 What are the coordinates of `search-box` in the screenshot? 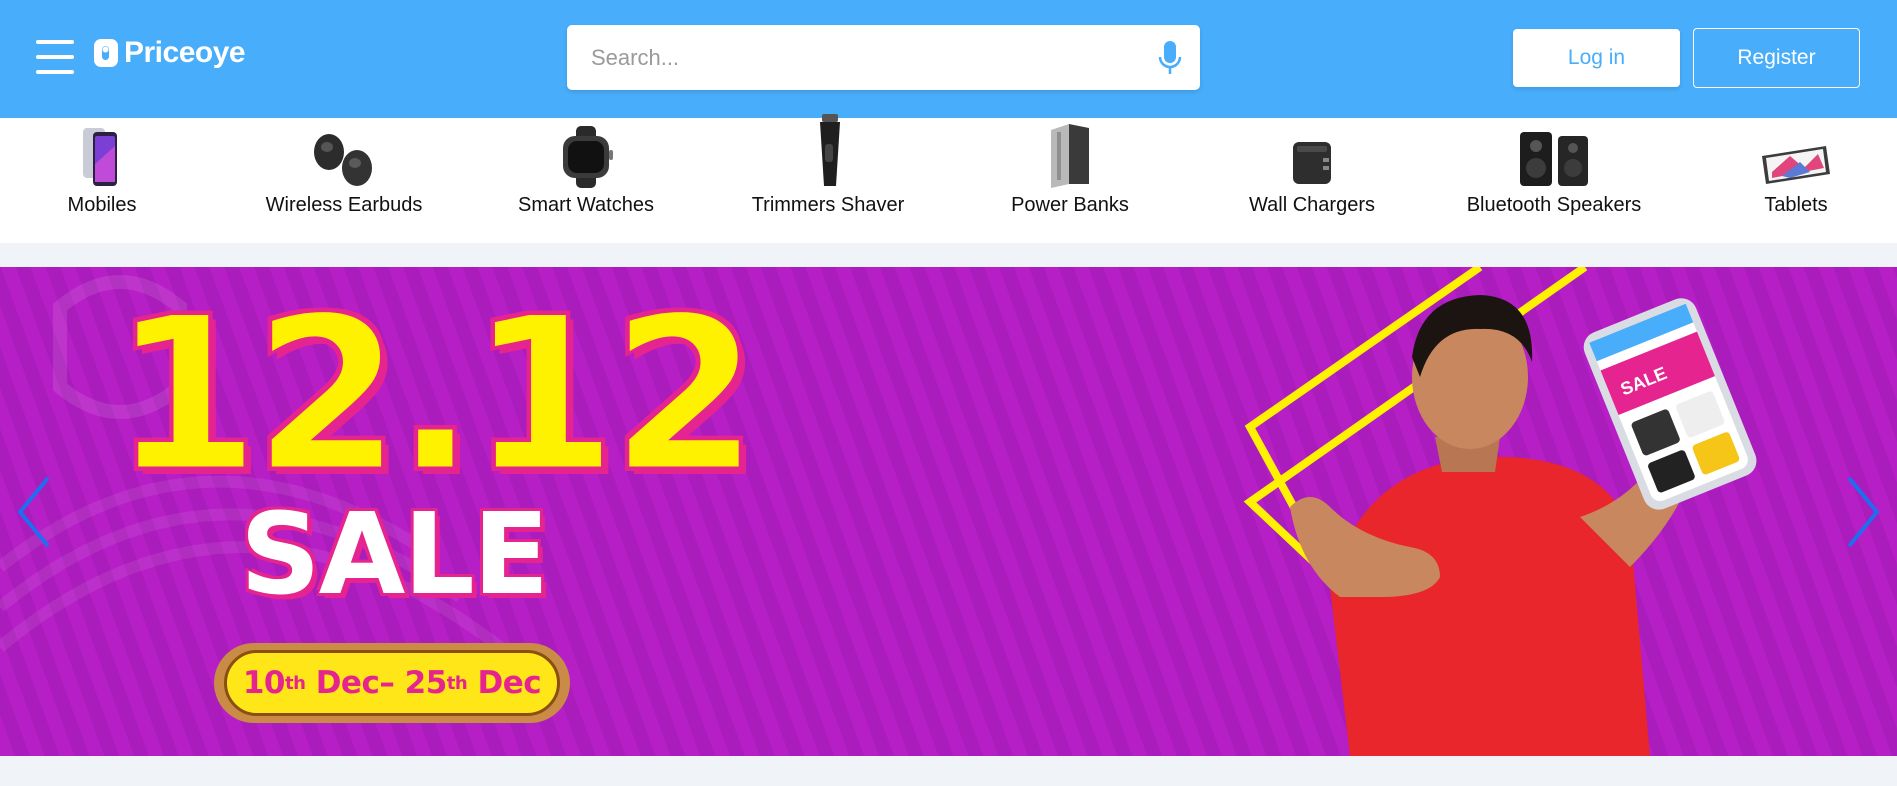 It's located at (883, 57).